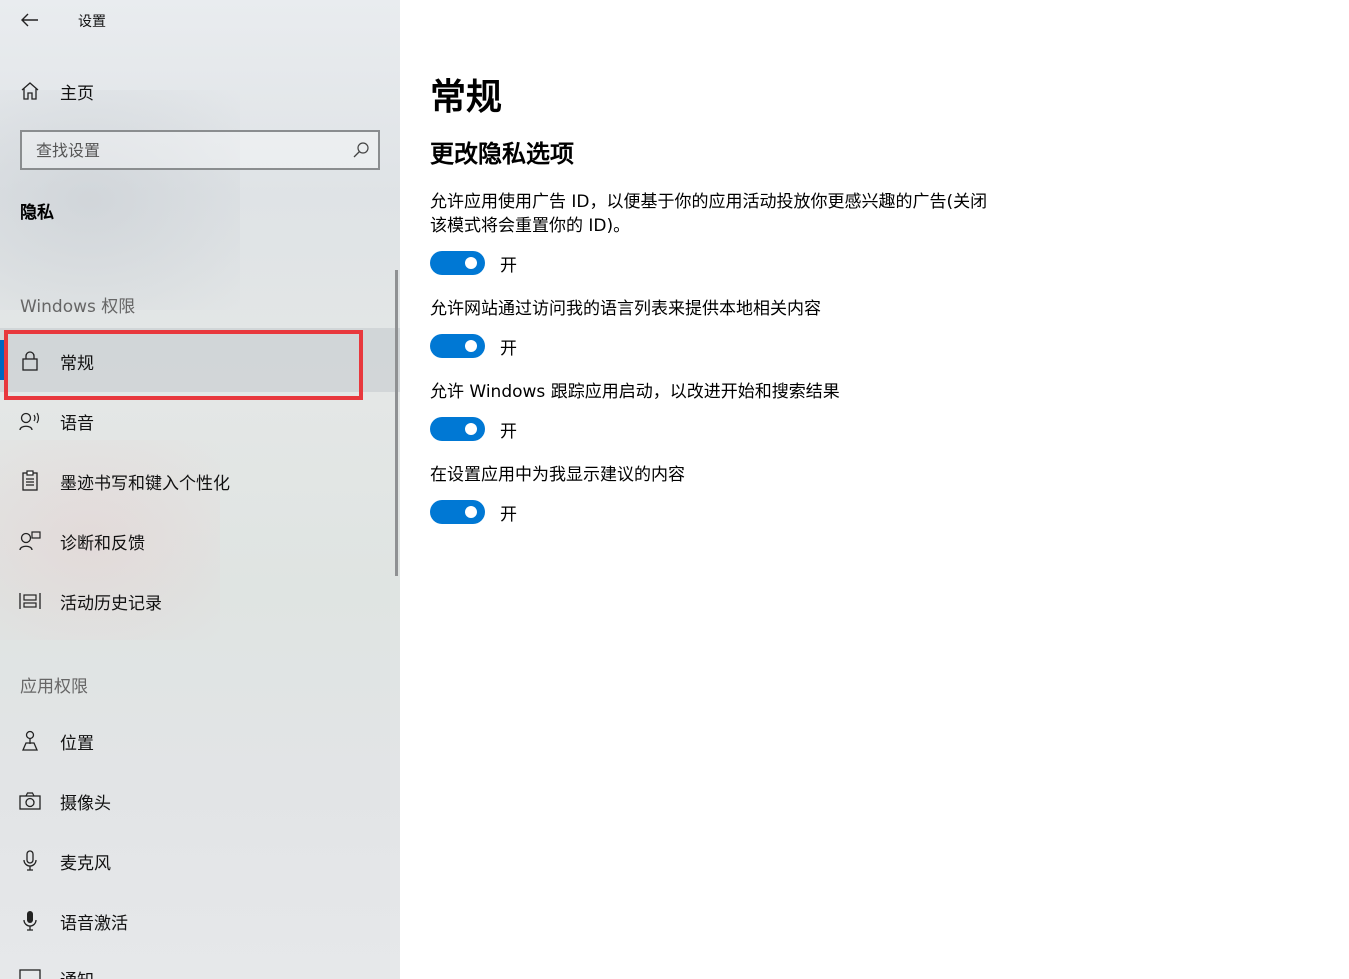  I want to click on setting-description: 允许网站通过访问我的语言列表来提供本地相关内容, so click(625, 309).